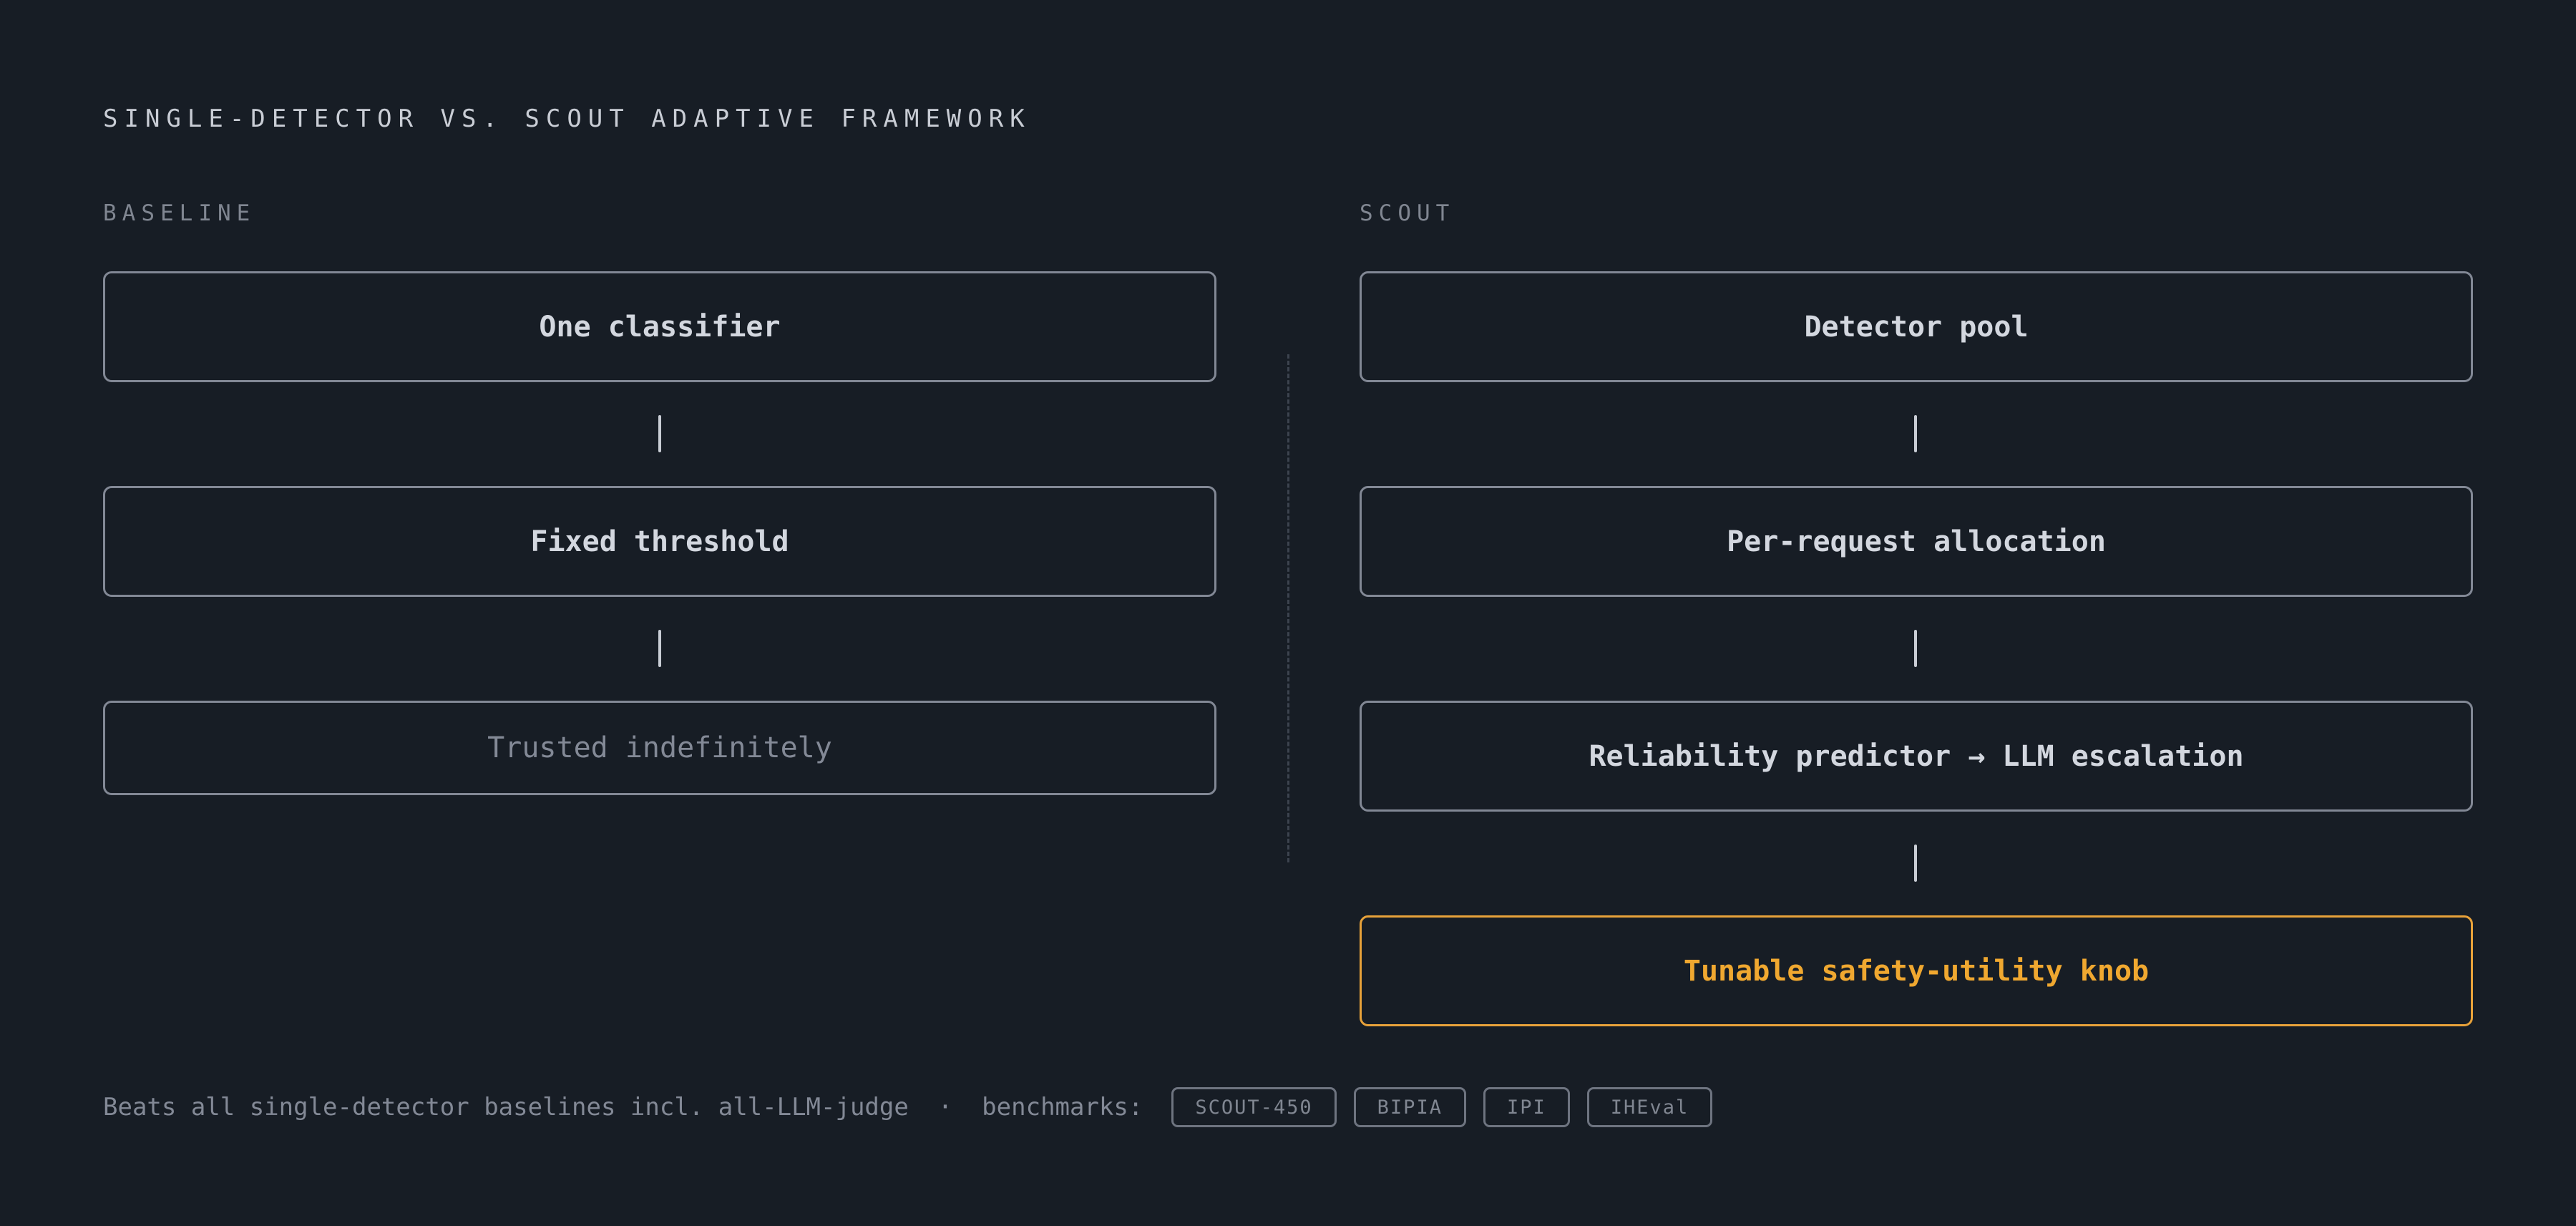  What do you see at coordinates (659, 748) in the screenshot?
I see `baseline-step-trusted-indefinitely: Trusted indefinitely` at bounding box center [659, 748].